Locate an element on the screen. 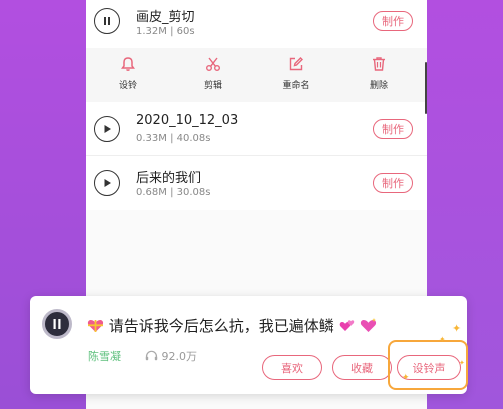 Image resolution: width=503 pixels, height=409 pixels. scissors-icon is located at coordinates (213, 64).